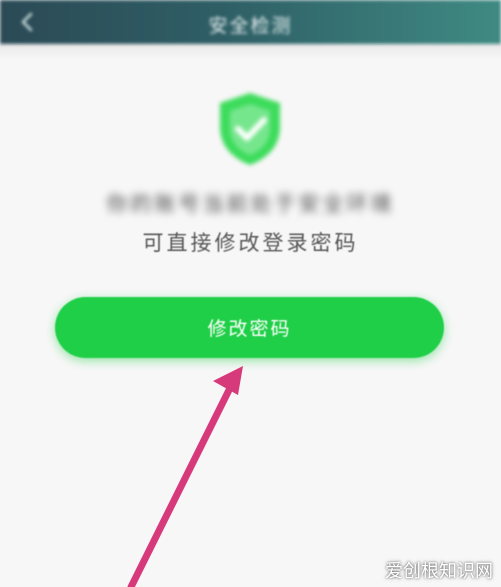 The height and width of the screenshot is (587, 501). I want to click on change-password-label: 修改密码, so click(249, 329).